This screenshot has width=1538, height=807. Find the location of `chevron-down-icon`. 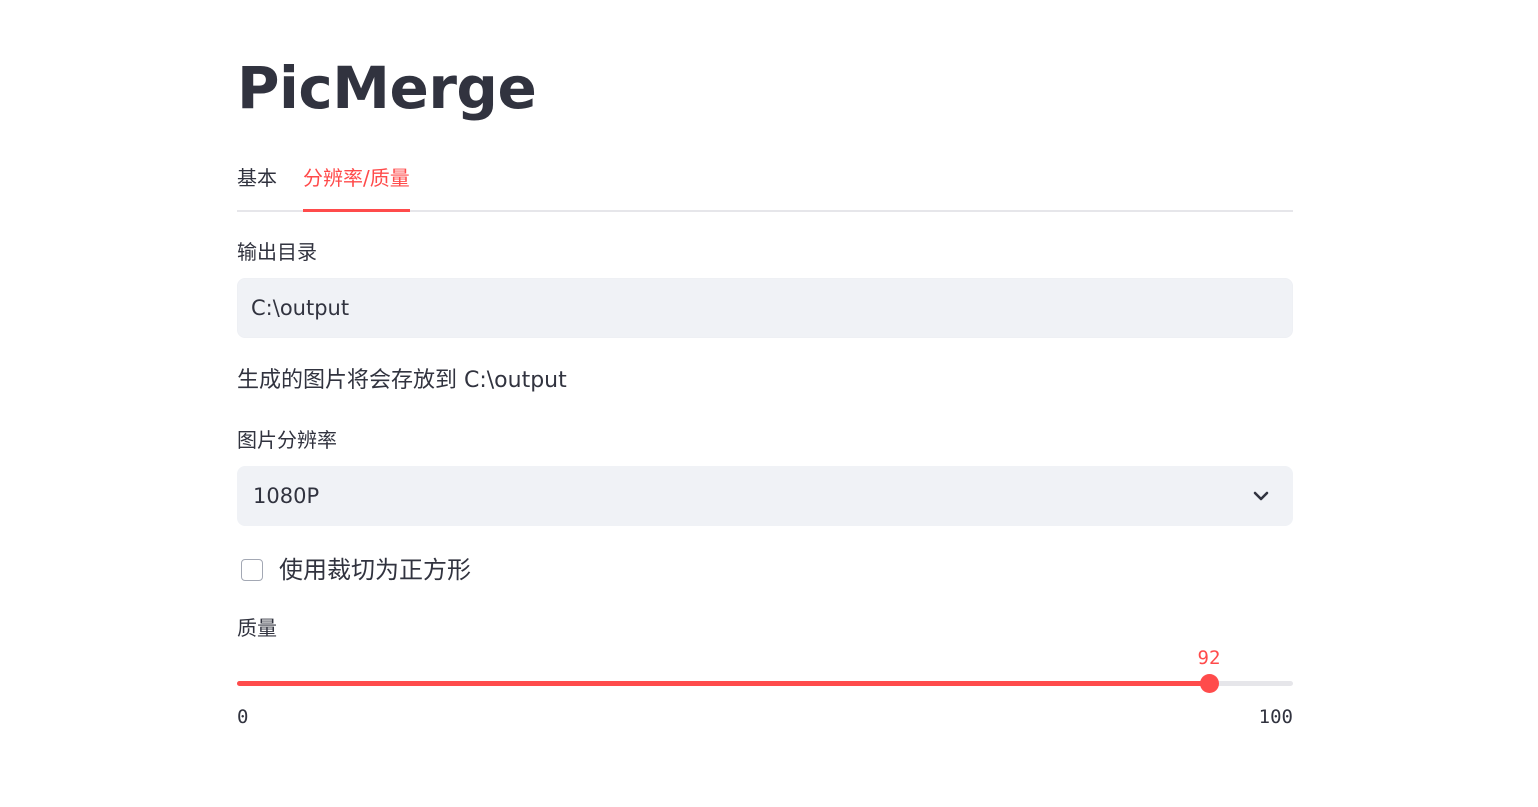

chevron-down-icon is located at coordinates (1261, 496).